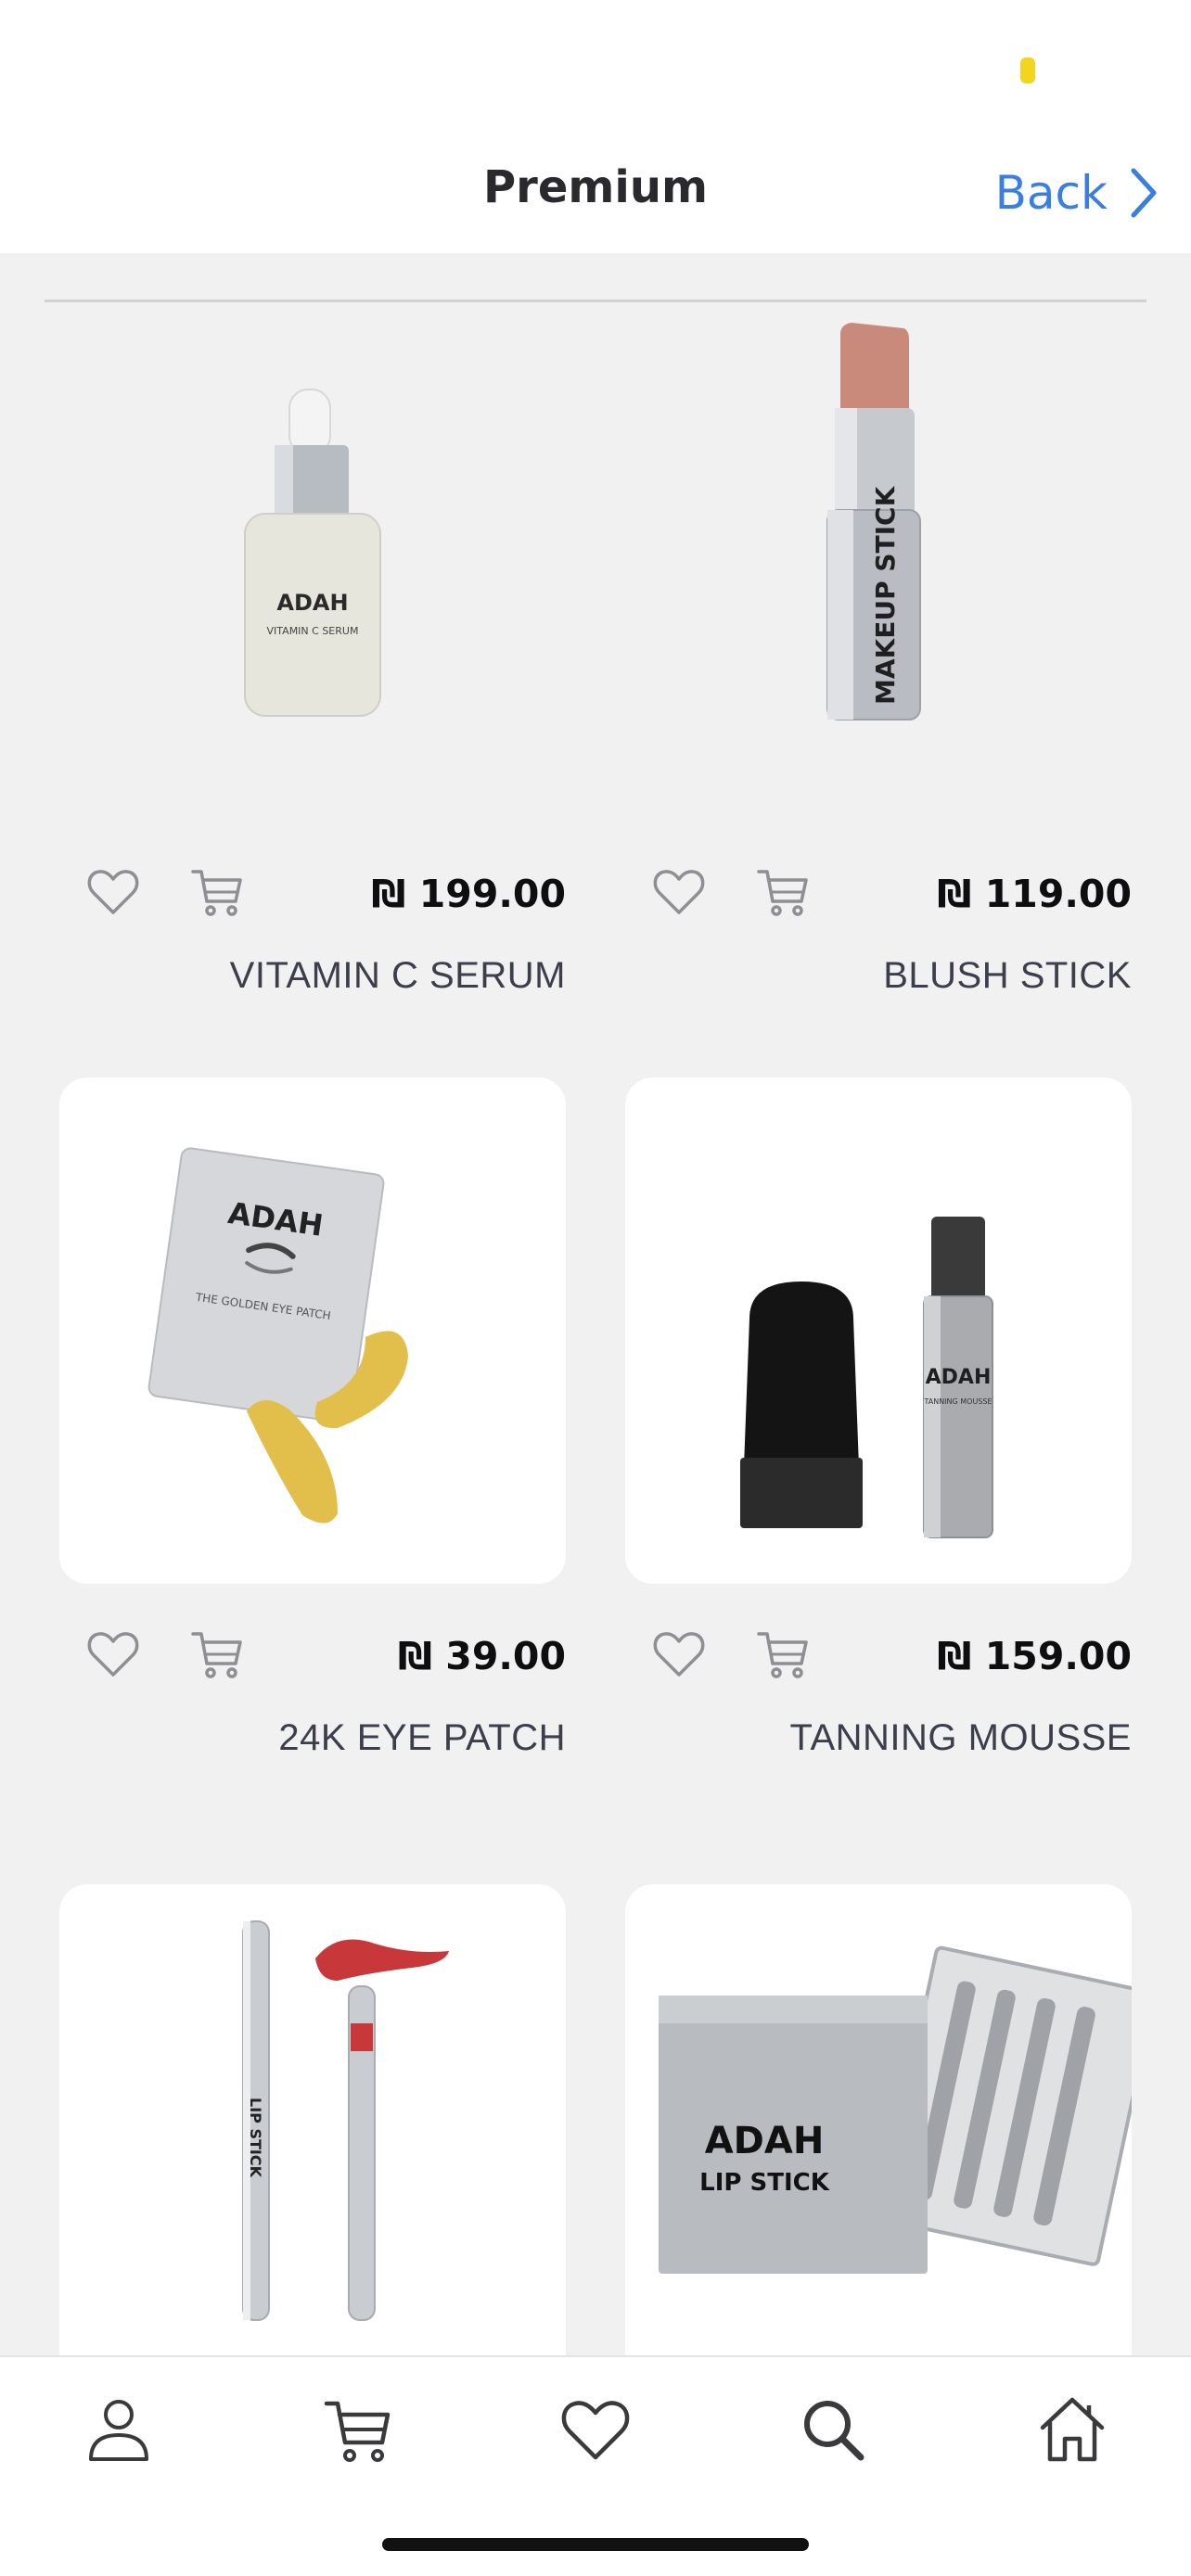 This screenshot has width=1191, height=2576. What do you see at coordinates (1072, 2430) in the screenshot?
I see `home-icon` at bounding box center [1072, 2430].